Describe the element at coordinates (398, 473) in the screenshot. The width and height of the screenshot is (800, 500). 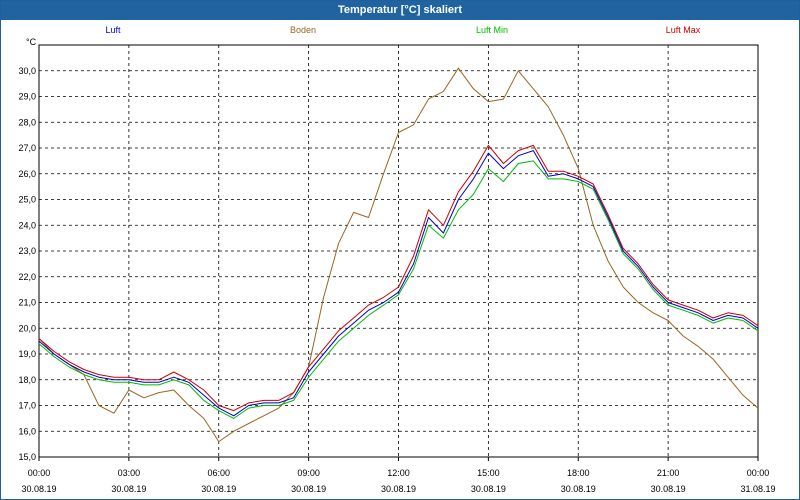
I see `x-tick-time-label: 12:00` at that location.